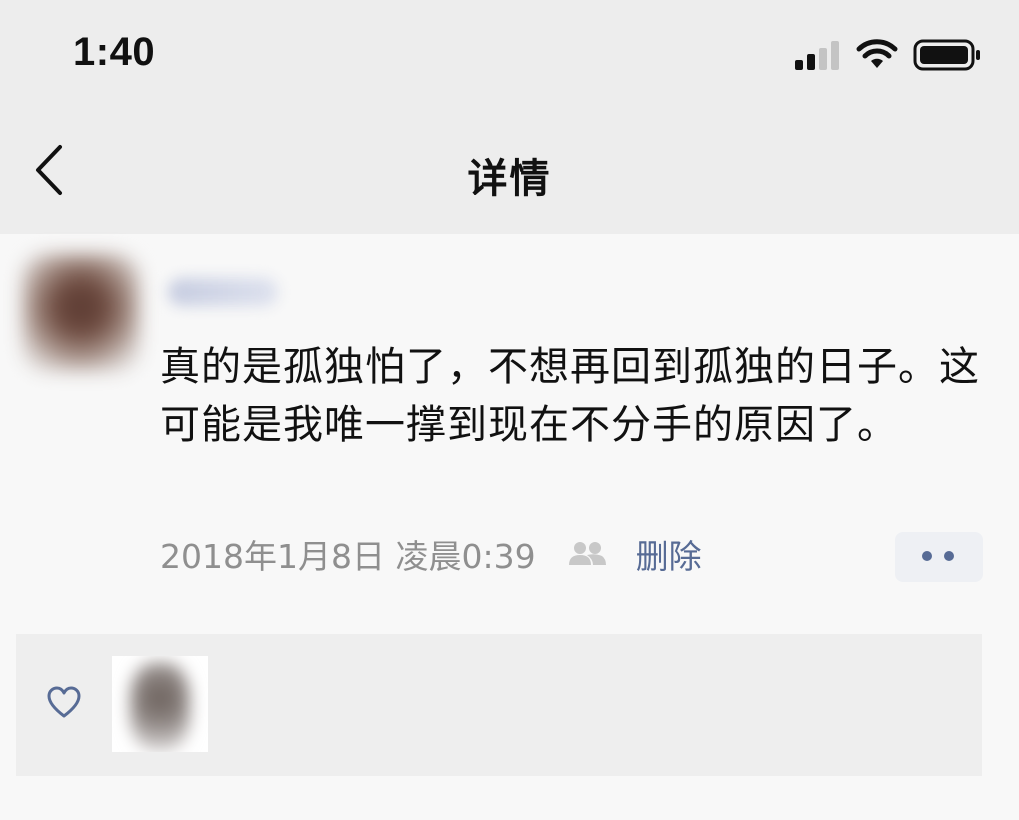  I want to click on liker-avatar, so click(160, 704).